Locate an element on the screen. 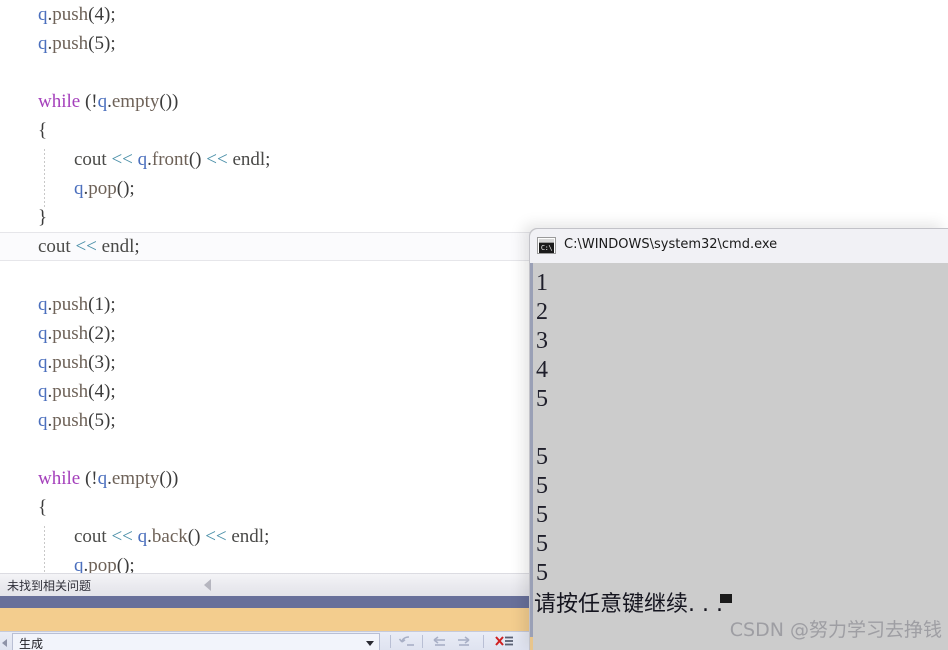 This screenshot has width=948, height=650. cmd-icon-screen: C:\ is located at coordinates (546, 248).